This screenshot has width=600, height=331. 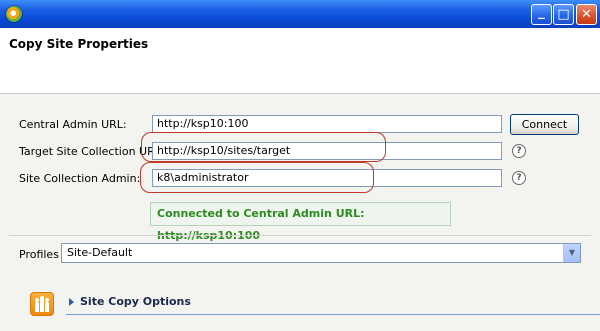 What do you see at coordinates (100, 252) in the screenshot?
I see `profiles-selected-value: Site-Default` at bounding box center [100, 252].